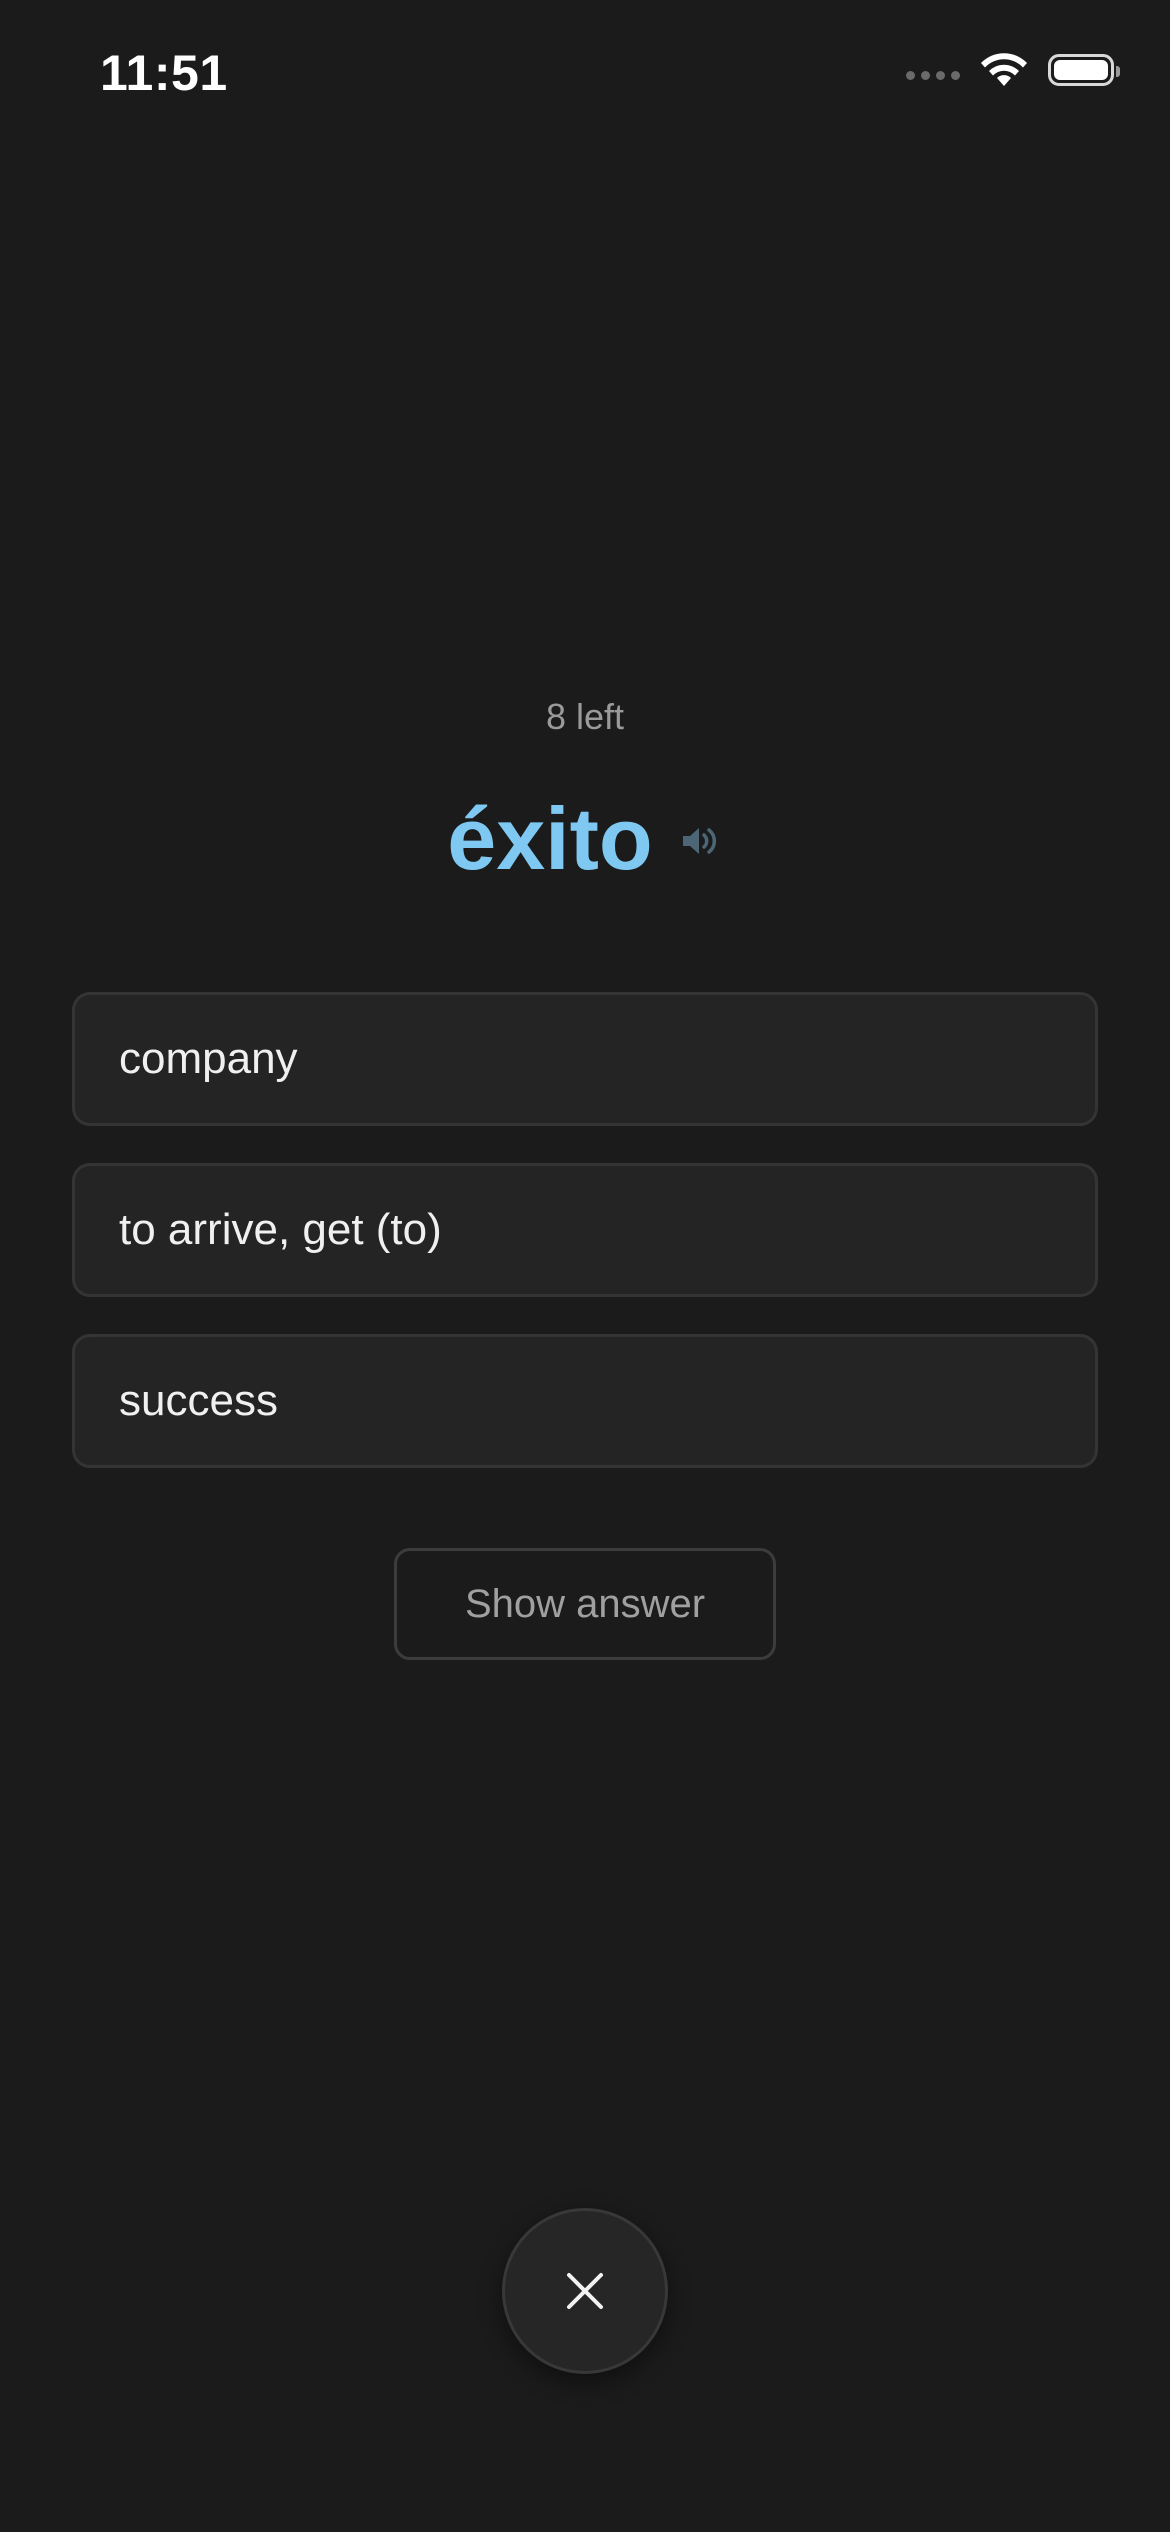 Image resolution: width=1170 pixels, height=2532 pixels. Describe the element at coordinates (1004, 69) in the screenshot. I see `wifi-icon` at that location.